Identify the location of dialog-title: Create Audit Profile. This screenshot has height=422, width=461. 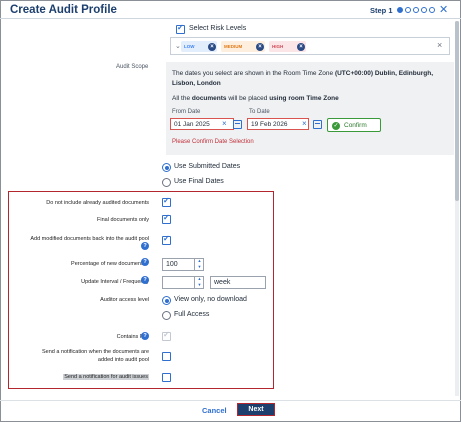
(63, 10).